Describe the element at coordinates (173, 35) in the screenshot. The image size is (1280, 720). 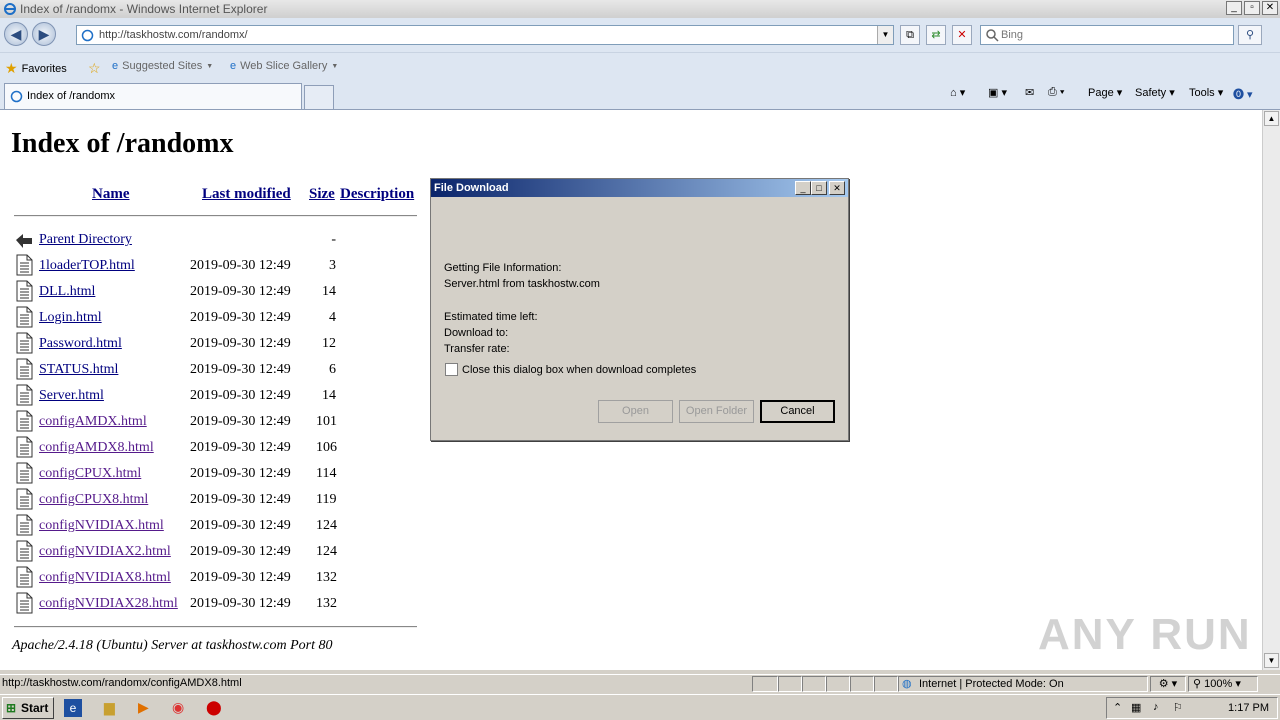
I see `address-url: http://taskhostw.com/randomx/` at that location.